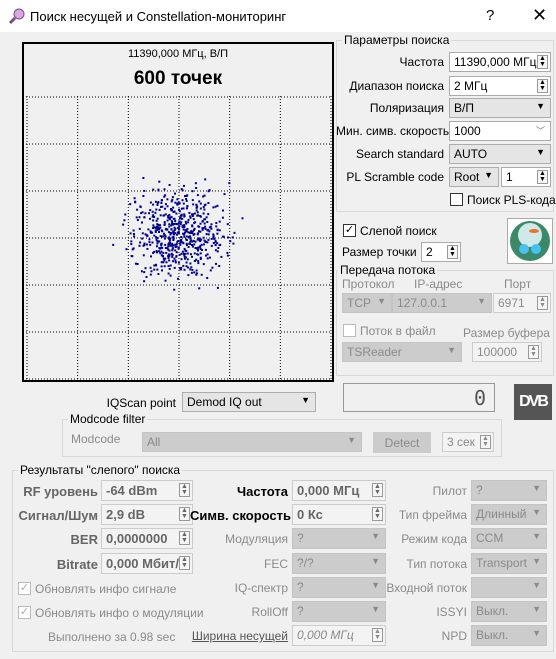 The width and height of the screenshot is (556, 659). I want to click on logo-image, so click(530, 241).